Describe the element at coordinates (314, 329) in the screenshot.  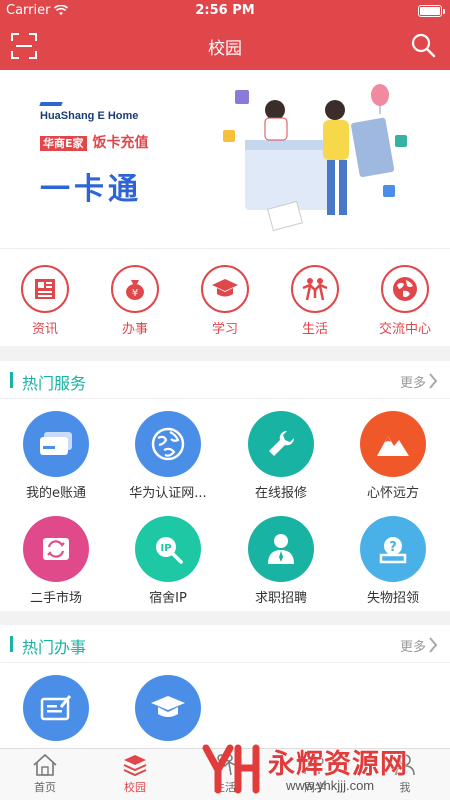
I see `category-life-label: 生活` at that location.